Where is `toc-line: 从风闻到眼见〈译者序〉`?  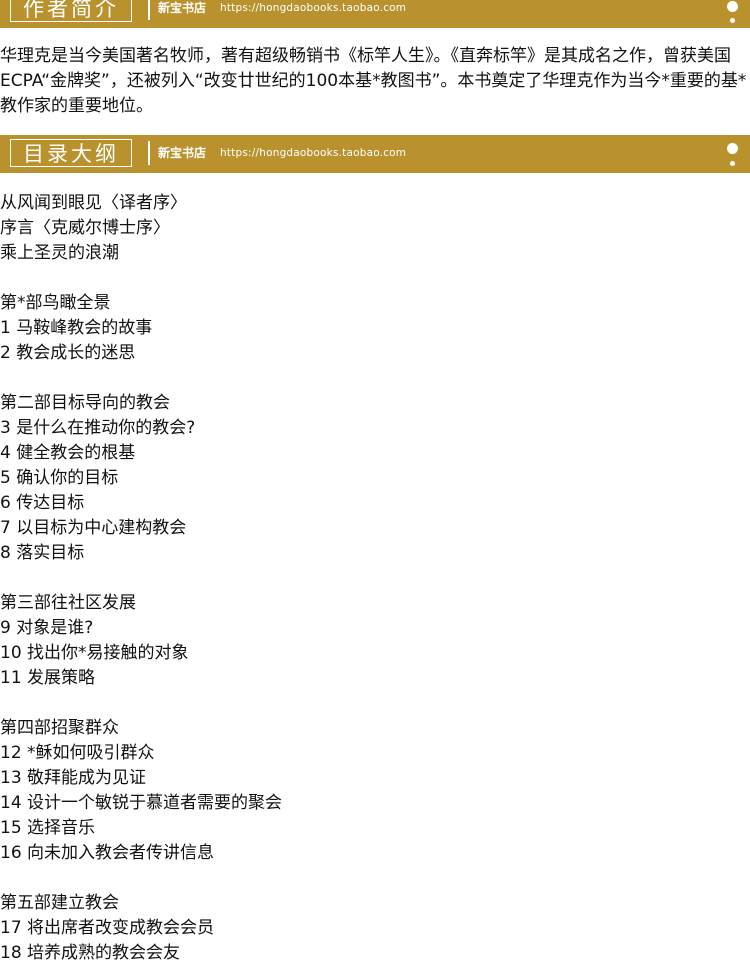
toc-line: 从风闻到眼见〈译者序〉 is located at coordinates (93, 203).